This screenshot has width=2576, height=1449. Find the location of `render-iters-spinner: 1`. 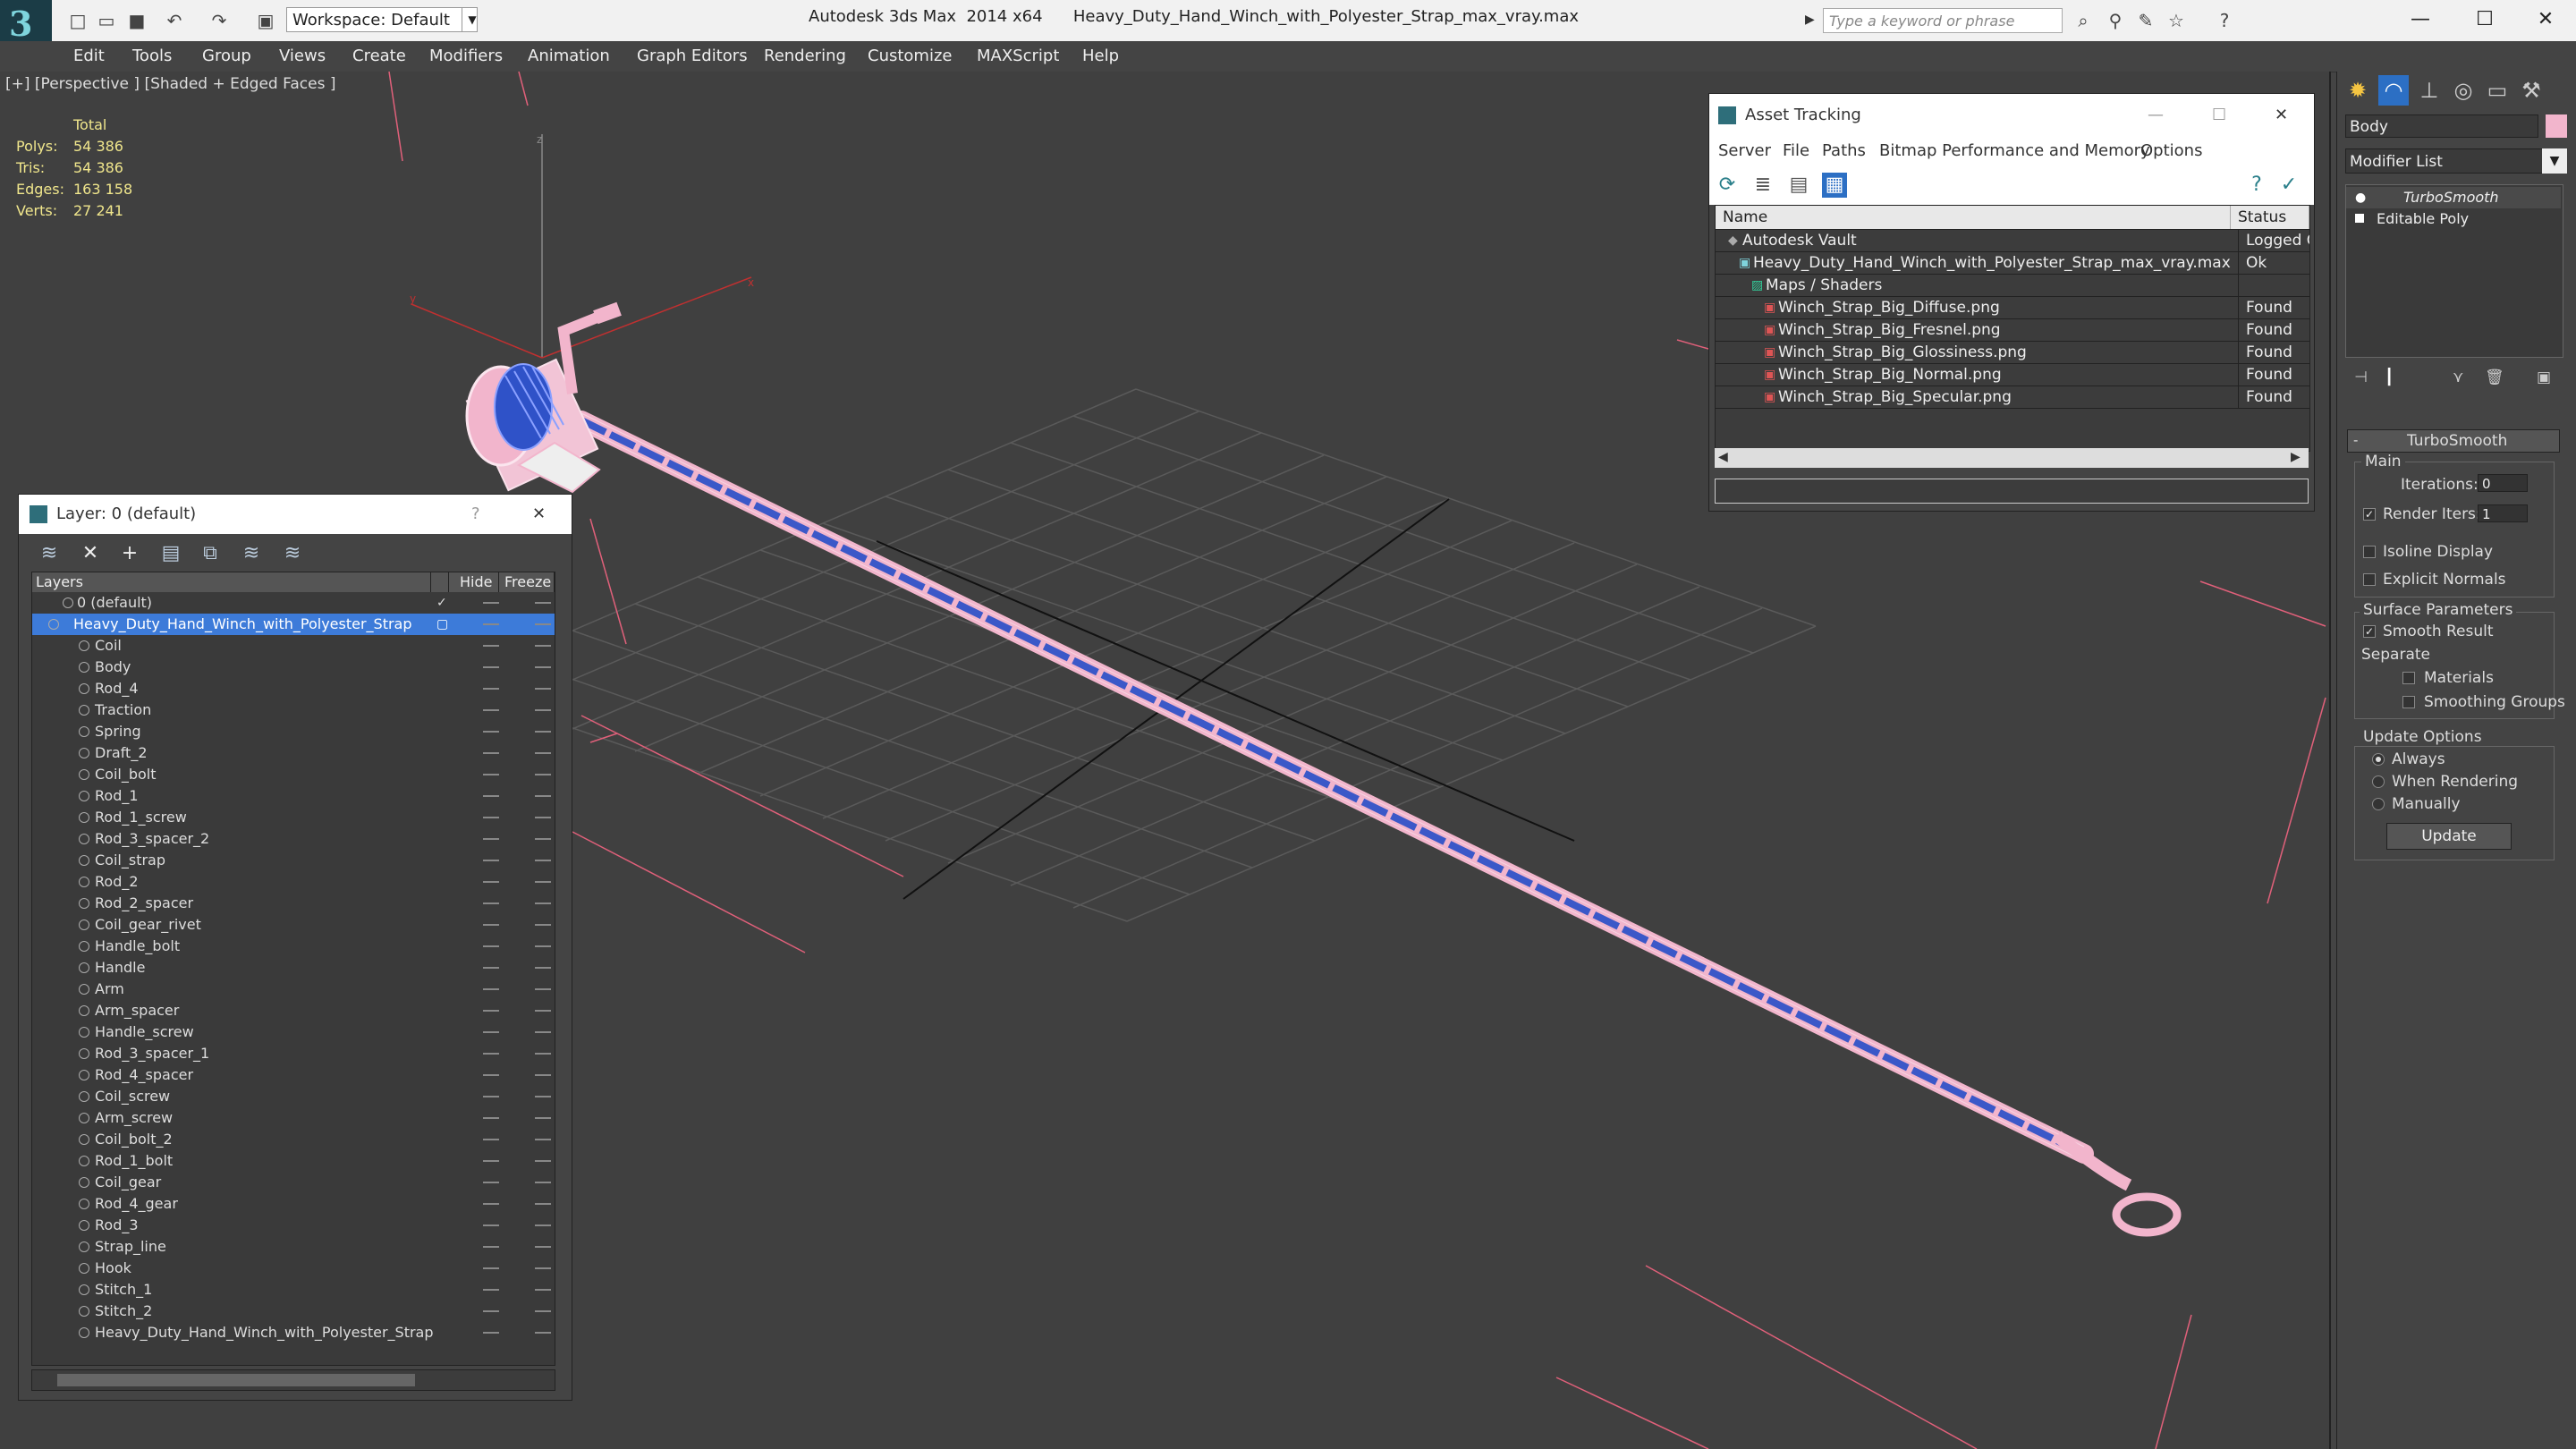

render-iters-spinner: 1 is located at coordinates (2503, 513).